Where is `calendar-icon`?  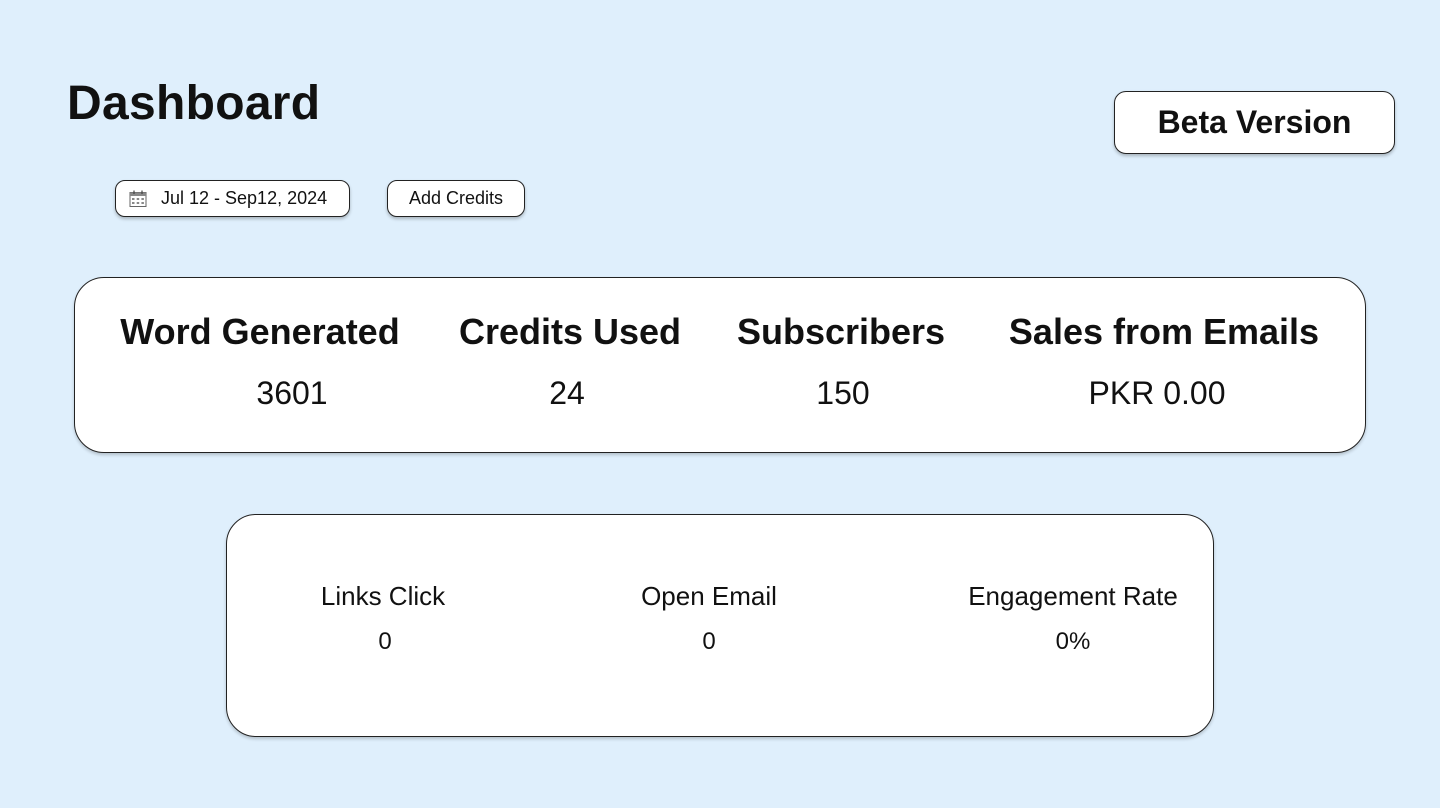 calendar-icon is located at coordinates (138, 199).